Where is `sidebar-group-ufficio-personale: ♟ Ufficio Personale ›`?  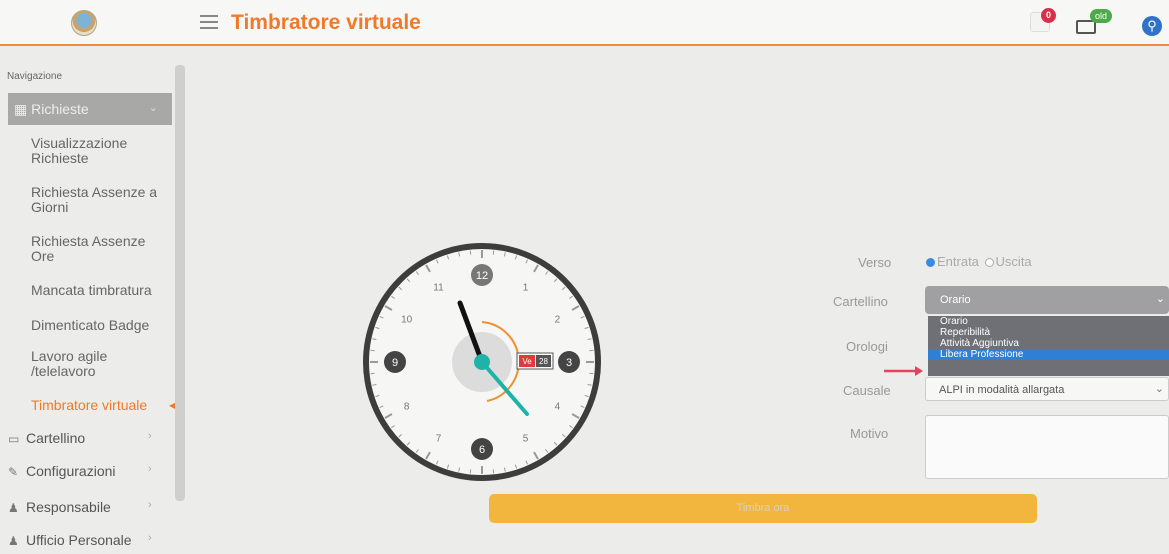 sidebar-group-ufficio-personale: ♟ Ufficio Personale › is located at coordinates (88, 540).